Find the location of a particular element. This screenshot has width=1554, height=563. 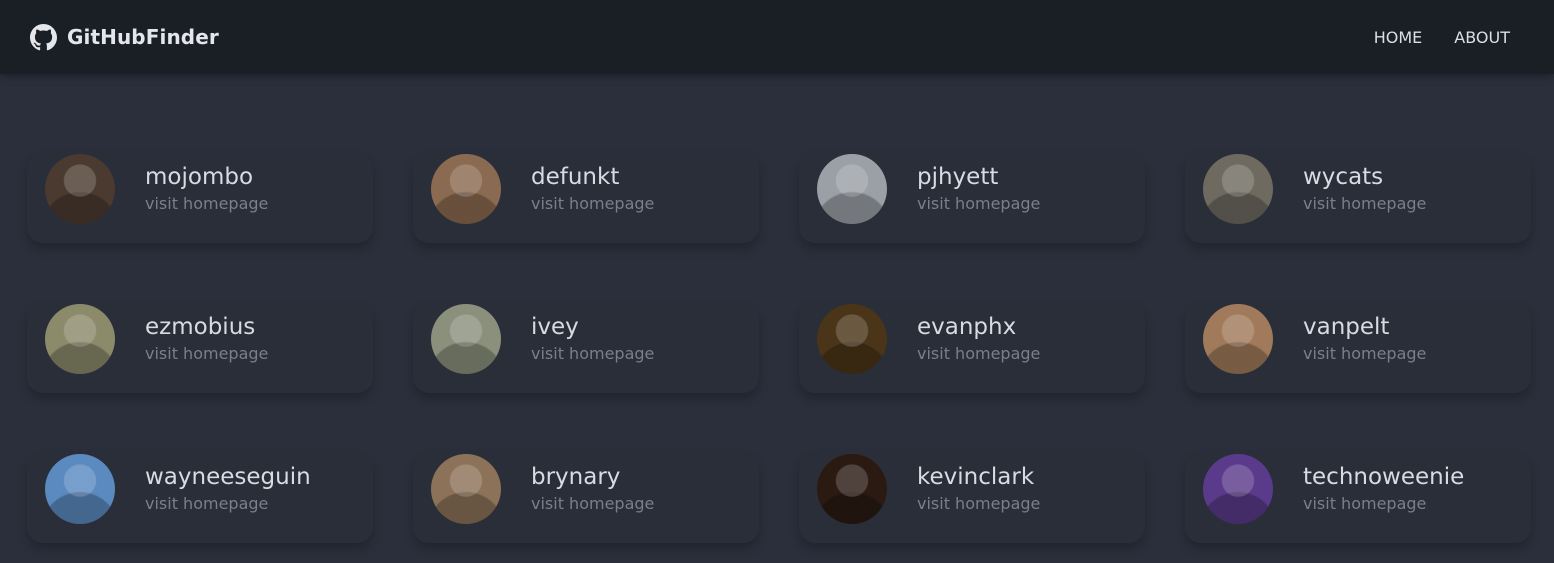

user-info: evanphx visit homepage is located at coordinates (978, 339).